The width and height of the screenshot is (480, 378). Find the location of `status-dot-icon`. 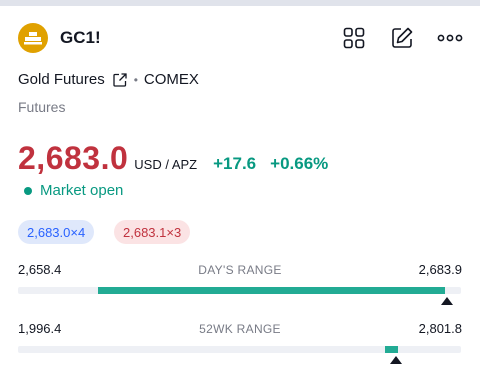

status-dot-icon is located at coordinates (28, 190).